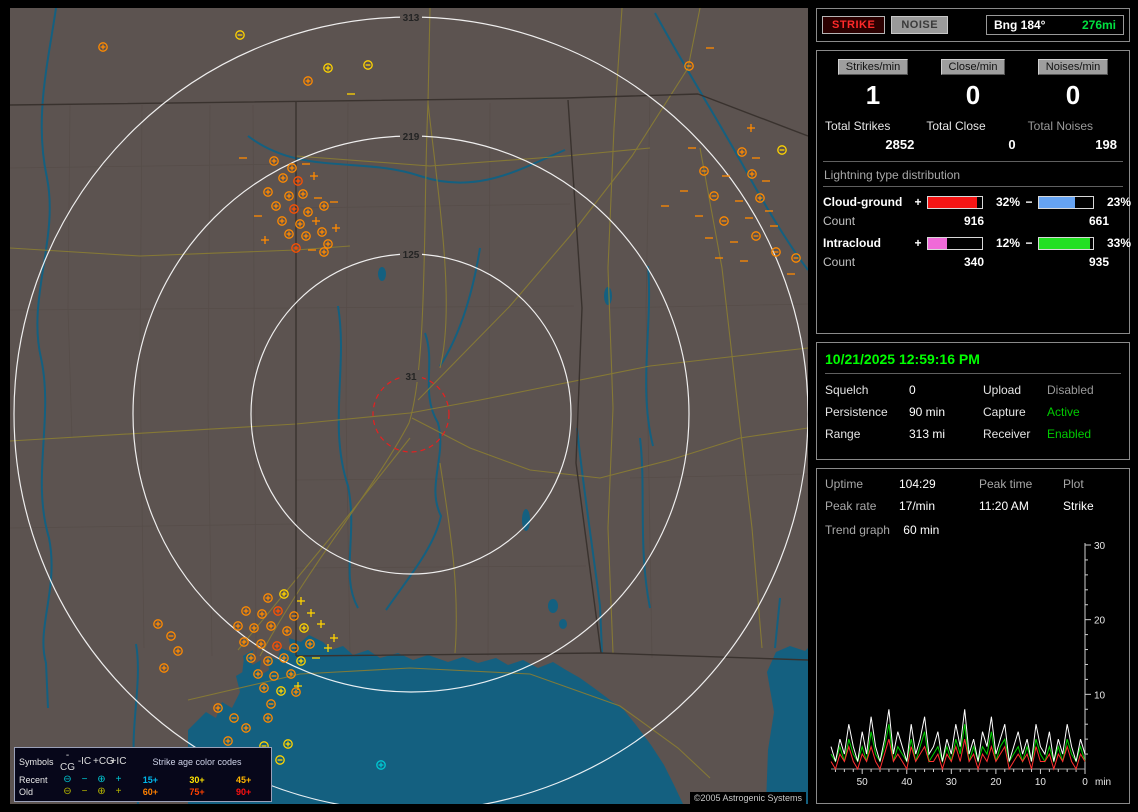 The width and height of the screenshot is (1138, 812). I want to click on ic-minus-pct: 33%, so click(1118, 243).